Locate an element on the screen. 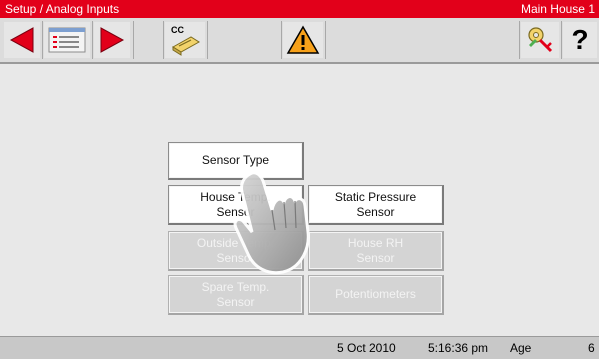 This screenshot has width=599, height=359. spare-temp-sensor-button: Spare Temp. Sensor is located at coordinates (236, 295).